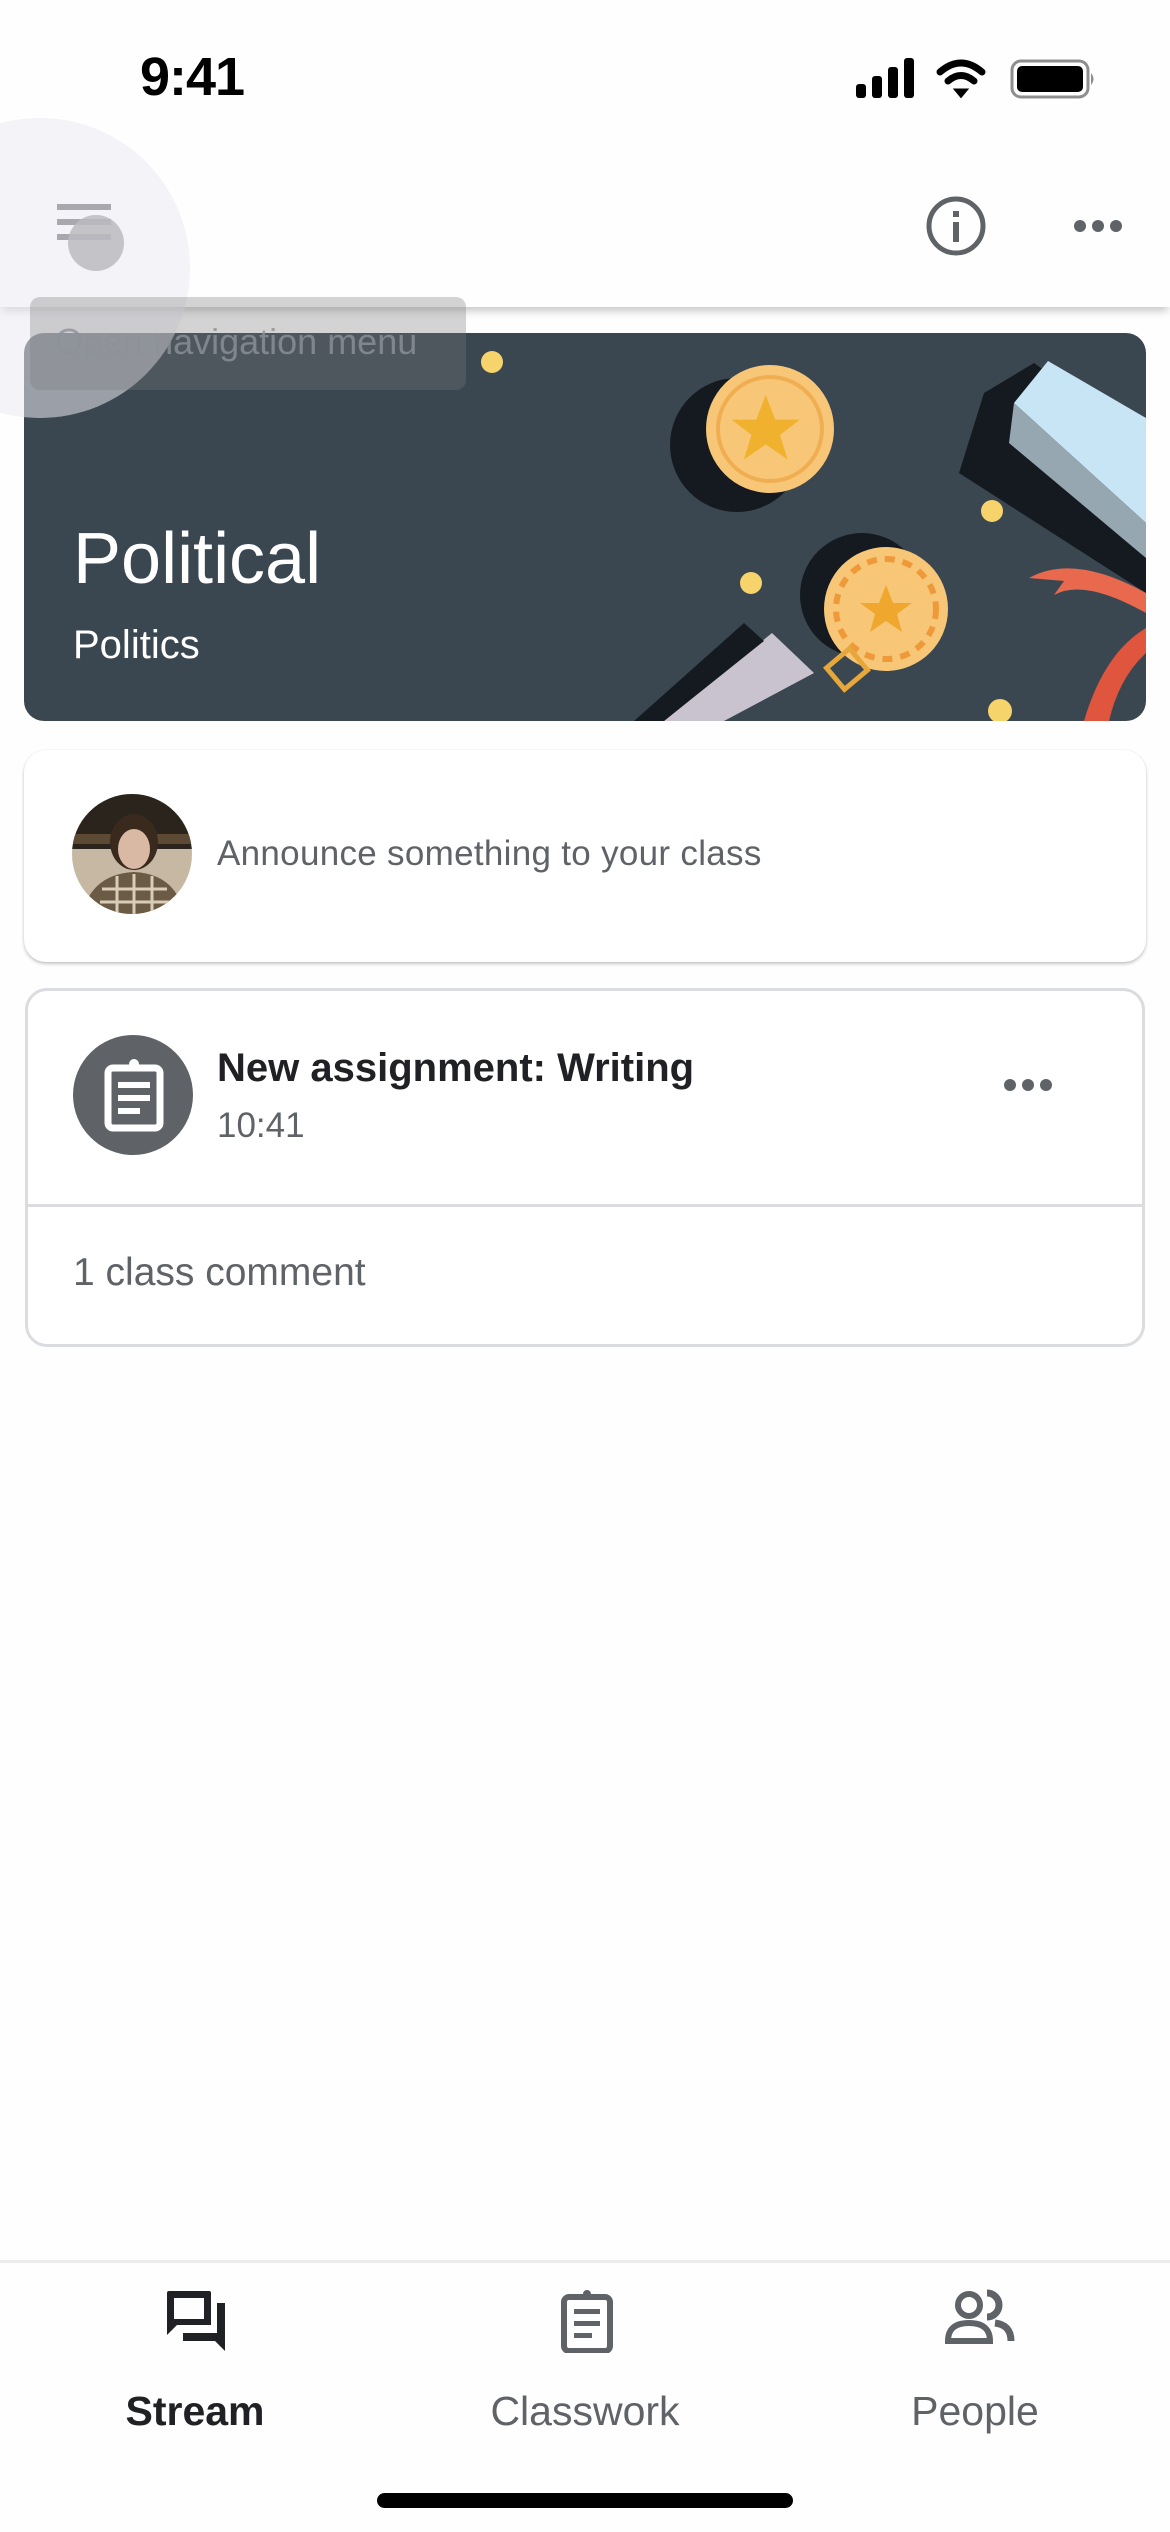 This screenshot has width=1170, height=2532. I want to click on status-icons, so click(975, 78).